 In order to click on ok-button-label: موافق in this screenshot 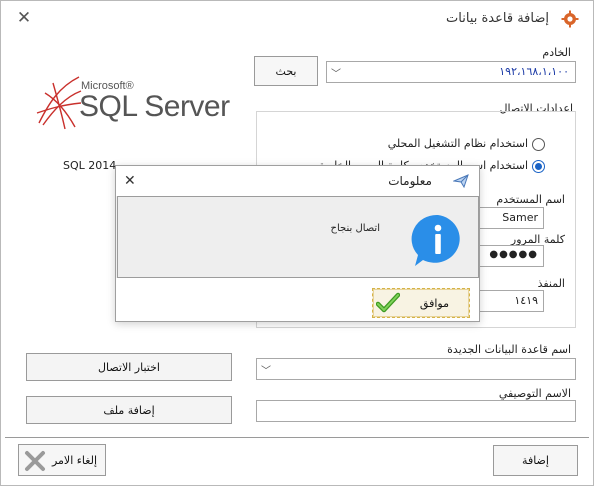, I will do `click(434, 303)`.